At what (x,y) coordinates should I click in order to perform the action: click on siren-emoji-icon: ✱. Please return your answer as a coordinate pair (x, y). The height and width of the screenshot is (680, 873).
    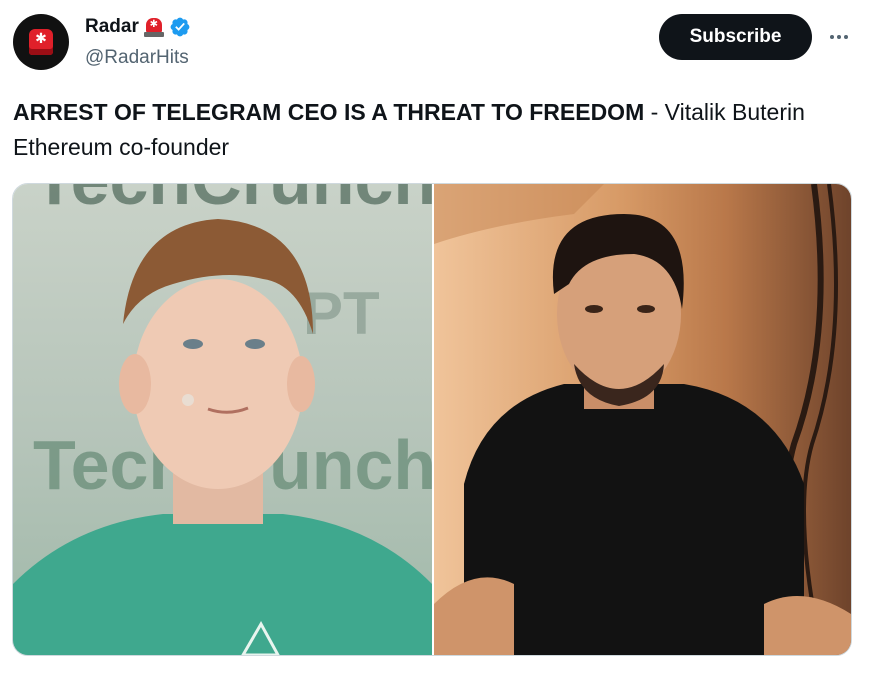
    Looking at the image, I should click on (154, 27).